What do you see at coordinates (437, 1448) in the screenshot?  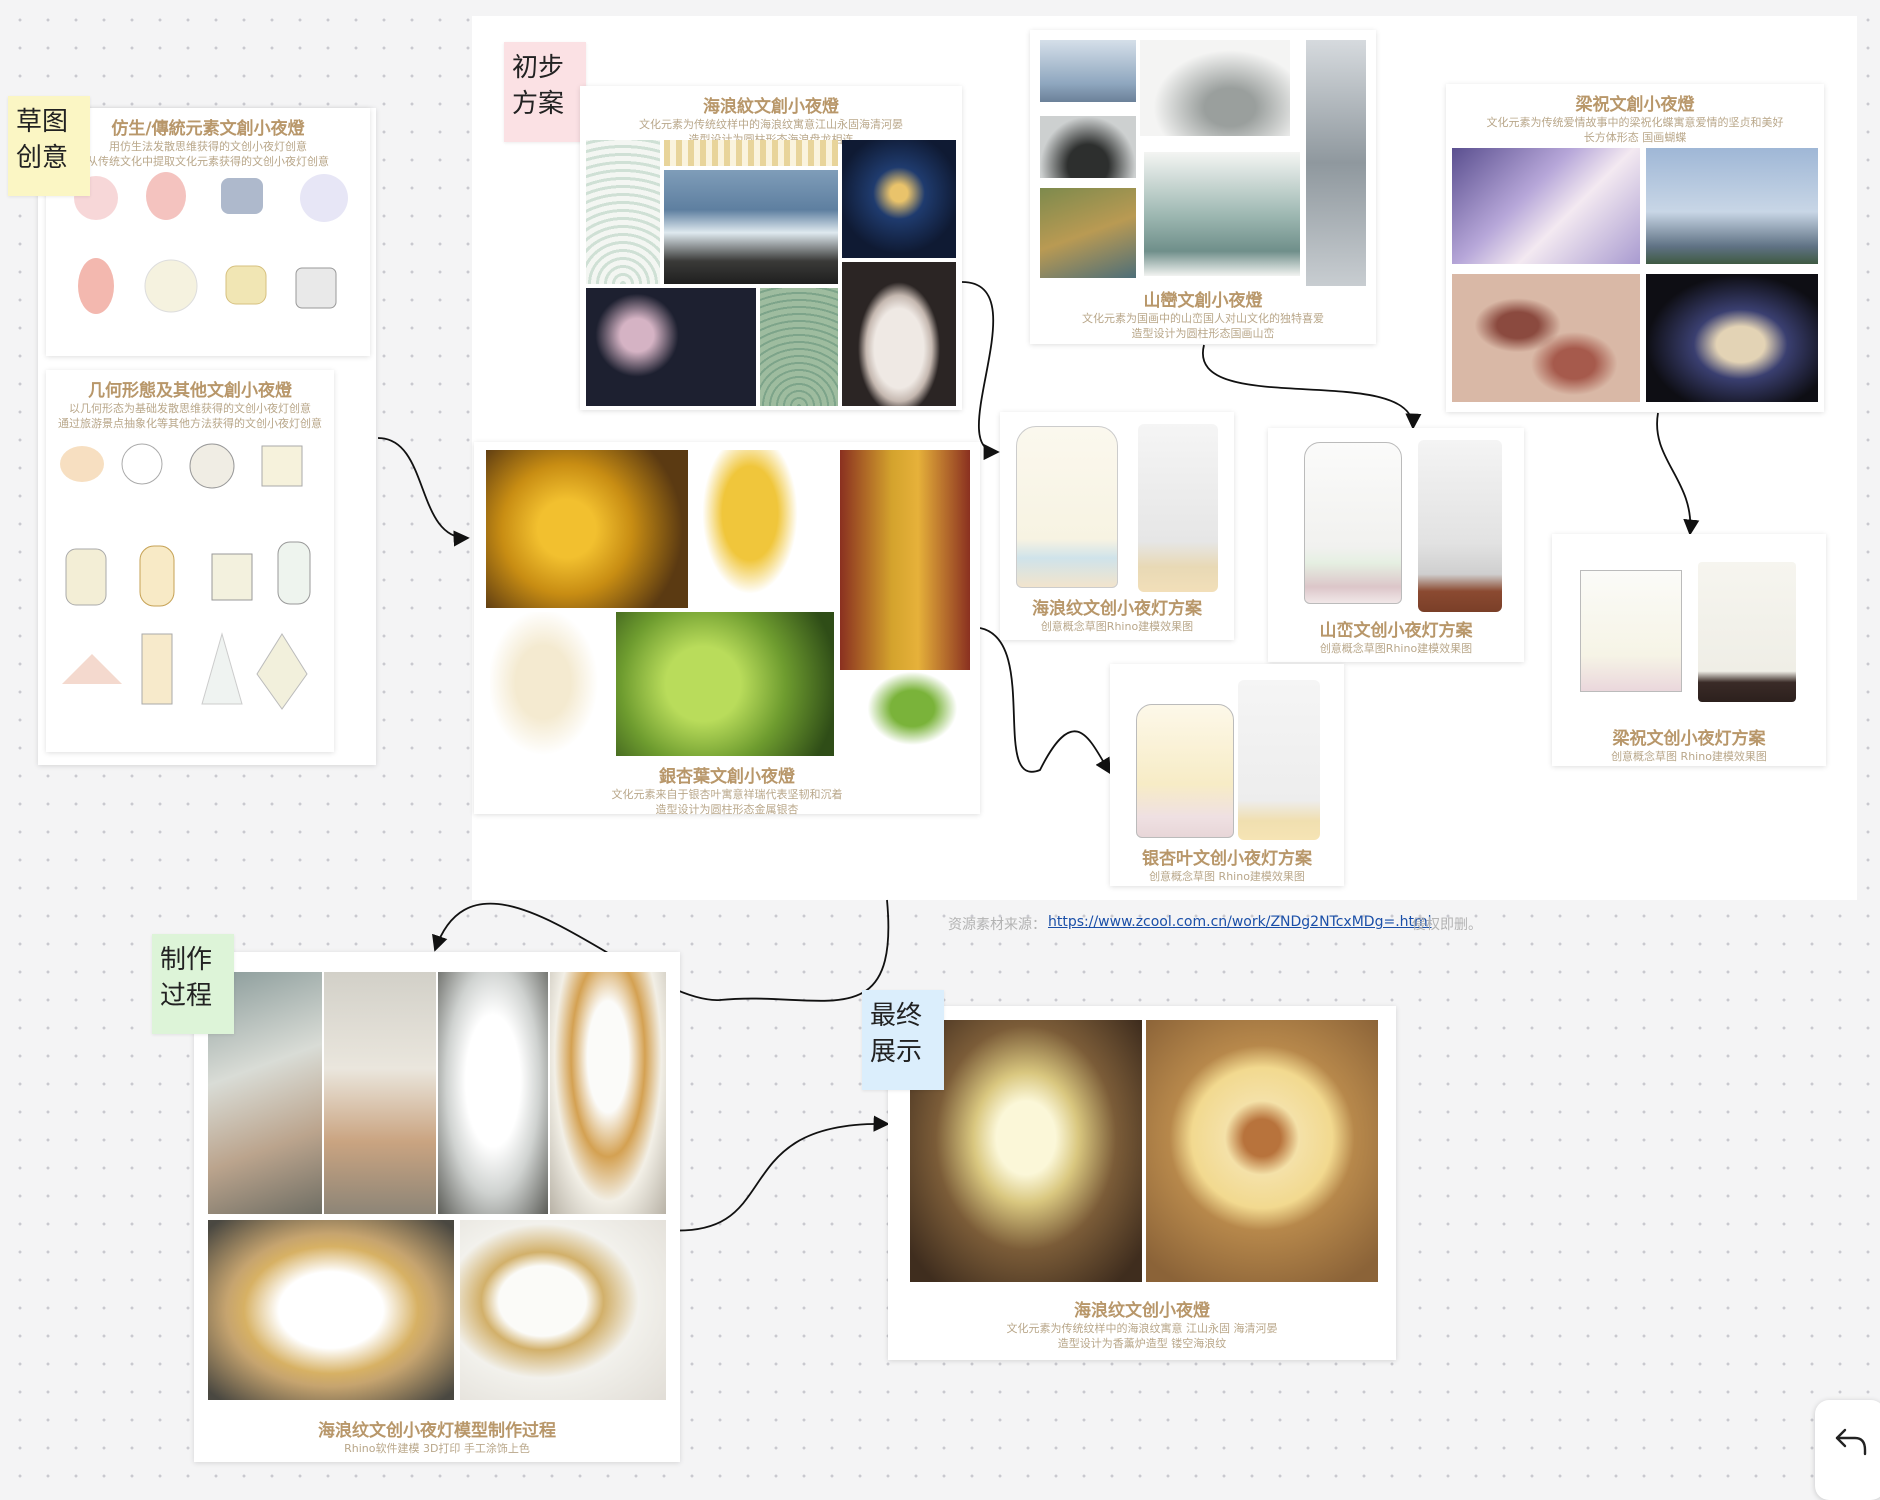 I see `process-desc: Rhino软件建模 3D打印 手工涂饰上色` at bounding box center [437, 1448].